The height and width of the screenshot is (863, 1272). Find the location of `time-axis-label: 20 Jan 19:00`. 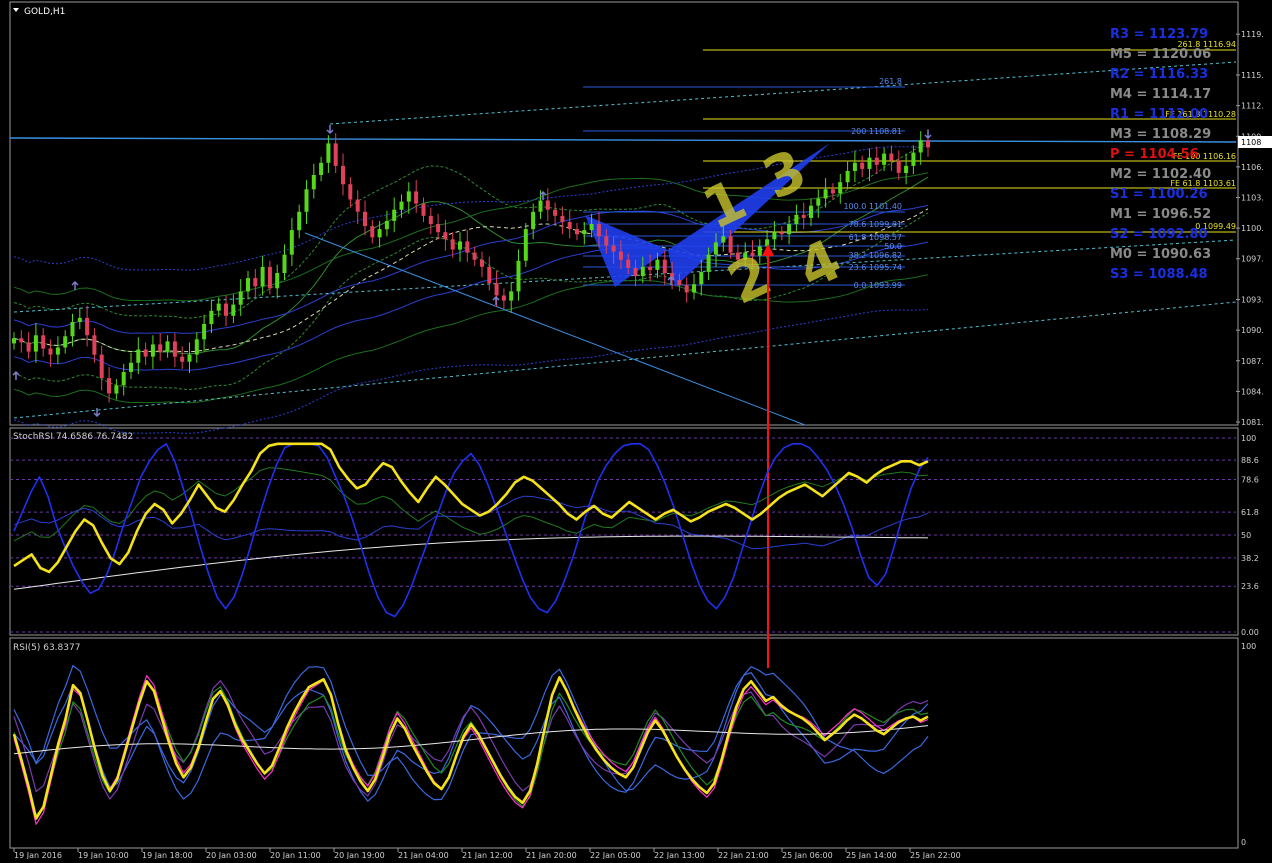

time-axis-label: 20 Jan 19:00 is located at coordinates (359, 855).